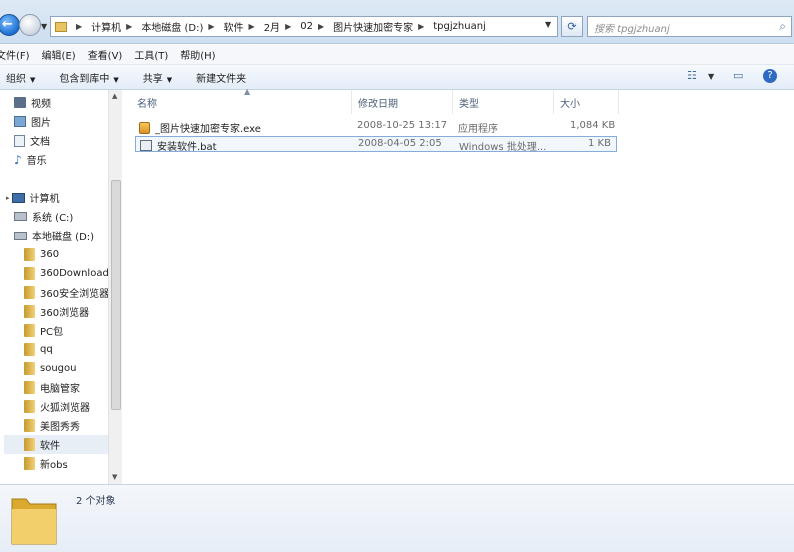  I want to click on include-in-library-button: 包含到库中 ▼, so click(88, 77).